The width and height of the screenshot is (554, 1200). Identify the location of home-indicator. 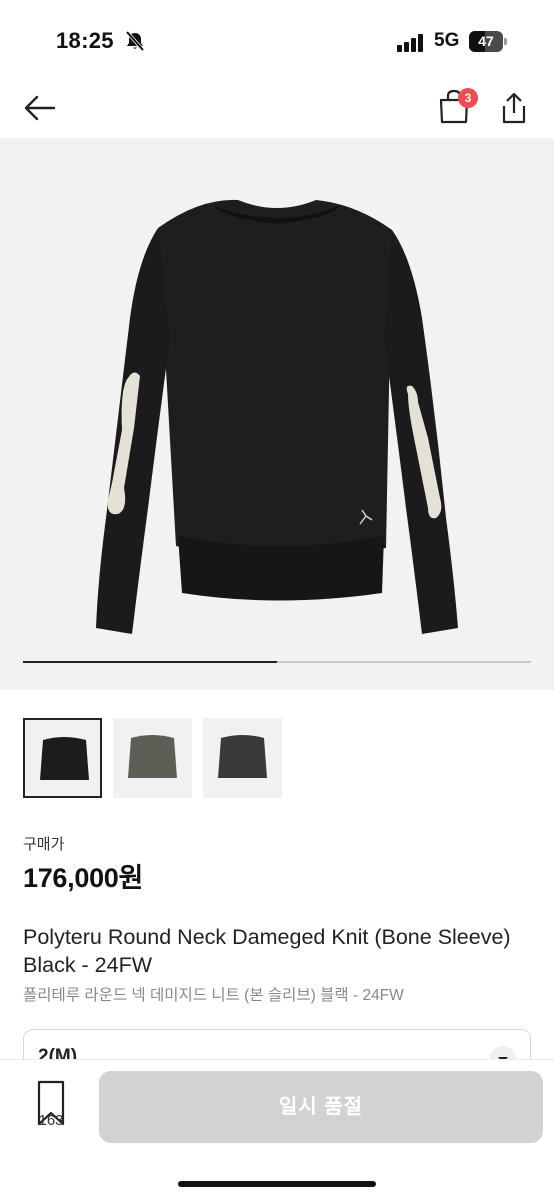
(277, 1184).